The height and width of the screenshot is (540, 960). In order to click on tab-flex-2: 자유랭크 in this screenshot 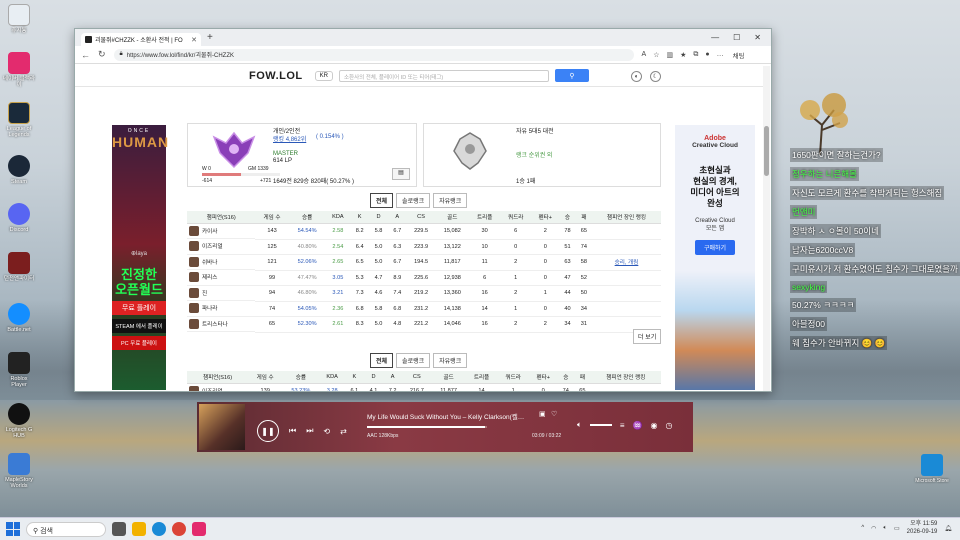, I will do `click(450, 360)`.